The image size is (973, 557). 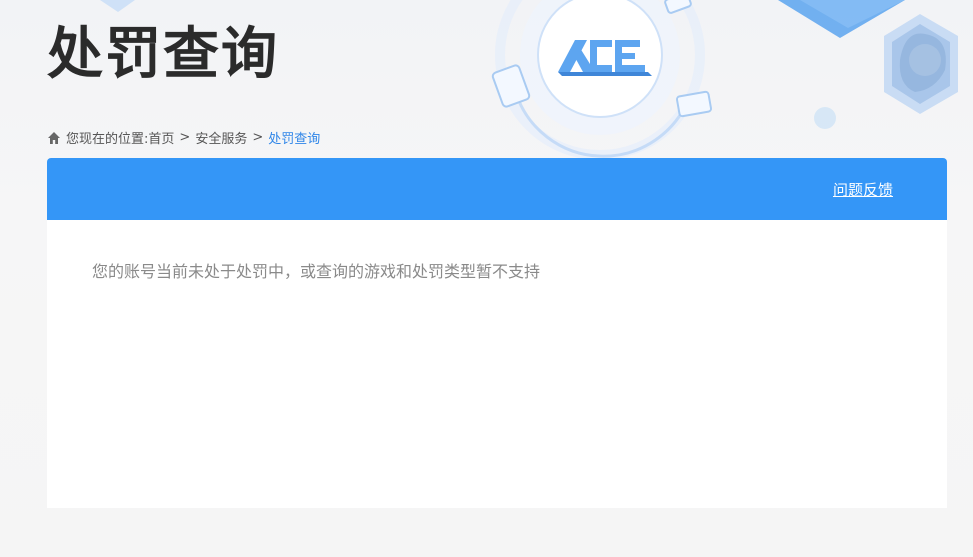 What do you see at coordinates (54, 137) in the screenshot?
I see `home-icon` at bounding box center [54, 137].